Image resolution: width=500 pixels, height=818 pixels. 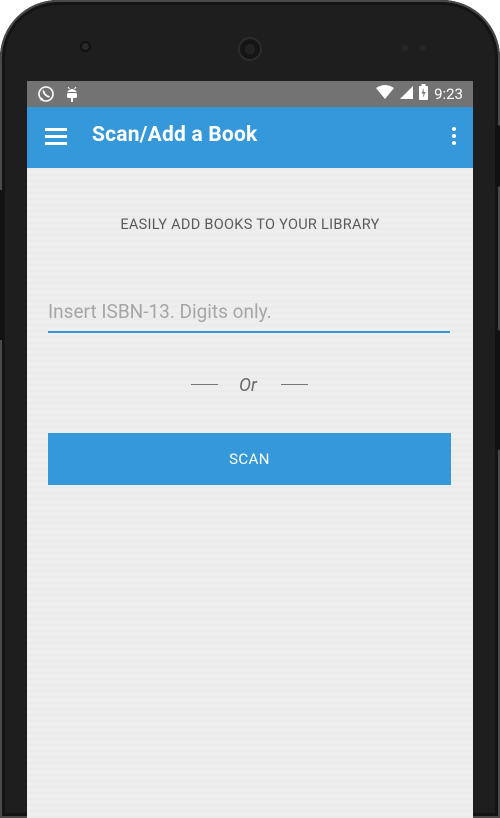 I want to click on hamburger-menu-icon, so click(x=56, y=137).